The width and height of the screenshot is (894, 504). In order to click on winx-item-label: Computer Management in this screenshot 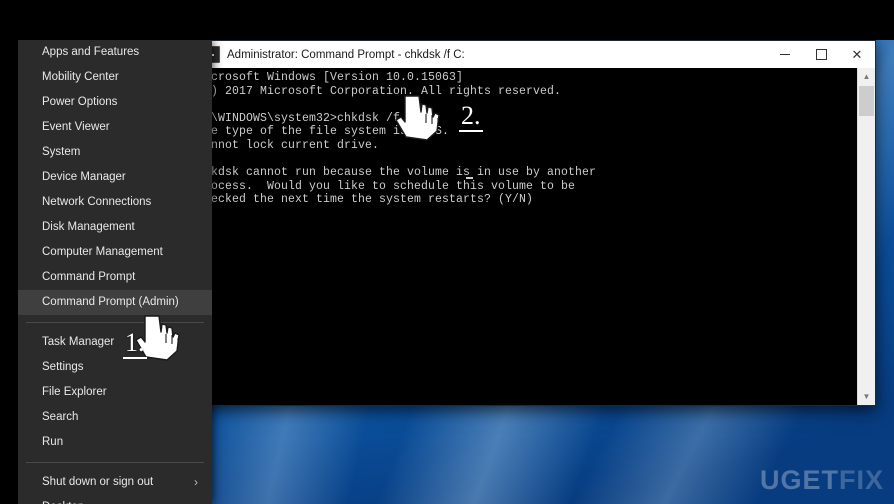, I will do `click(102, 252)`.